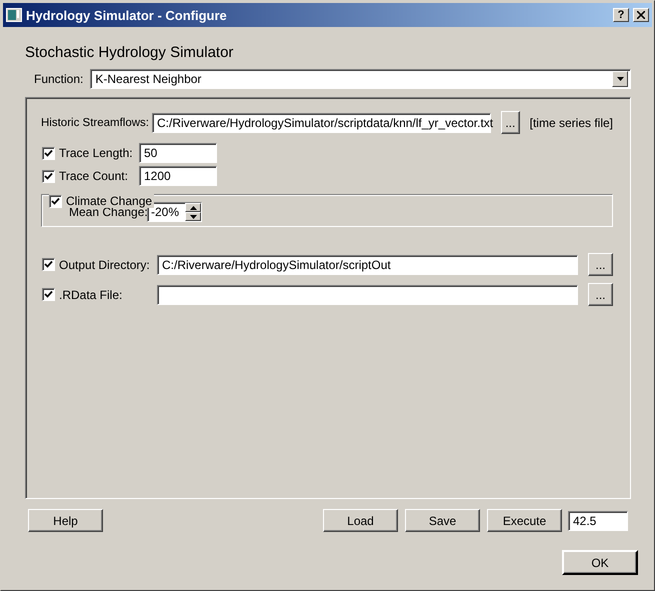 The image size is (655, 591). Describe the element at coordinates (360, 520) in the screenshot. I see `action-button: Load` at that location.